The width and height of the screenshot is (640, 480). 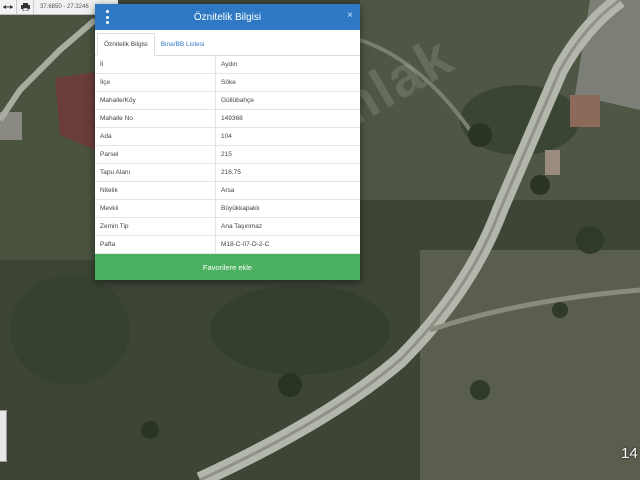 I want to click on table-row: Mahalle/Köy Güllübahçe, so click(x=227, y=100).